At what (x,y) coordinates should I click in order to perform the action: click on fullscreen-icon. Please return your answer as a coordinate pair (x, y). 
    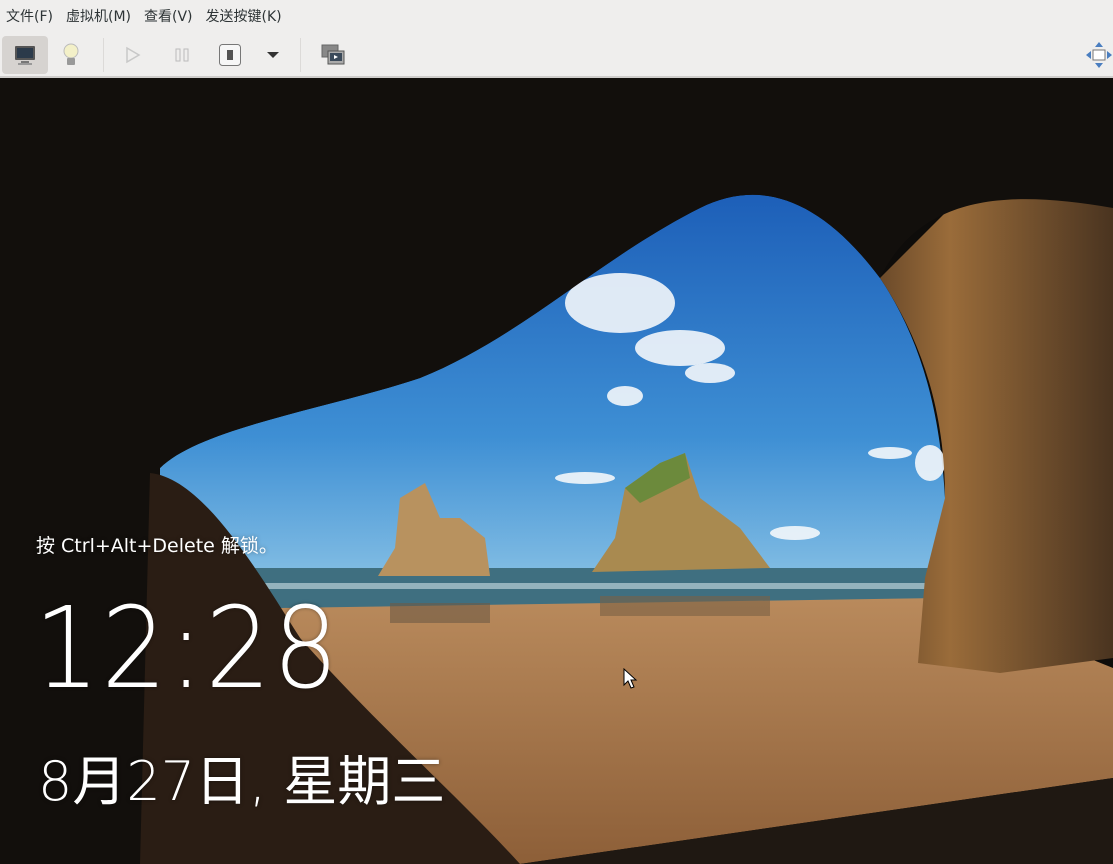
    Looking at the image, I should click on (1099, 55).